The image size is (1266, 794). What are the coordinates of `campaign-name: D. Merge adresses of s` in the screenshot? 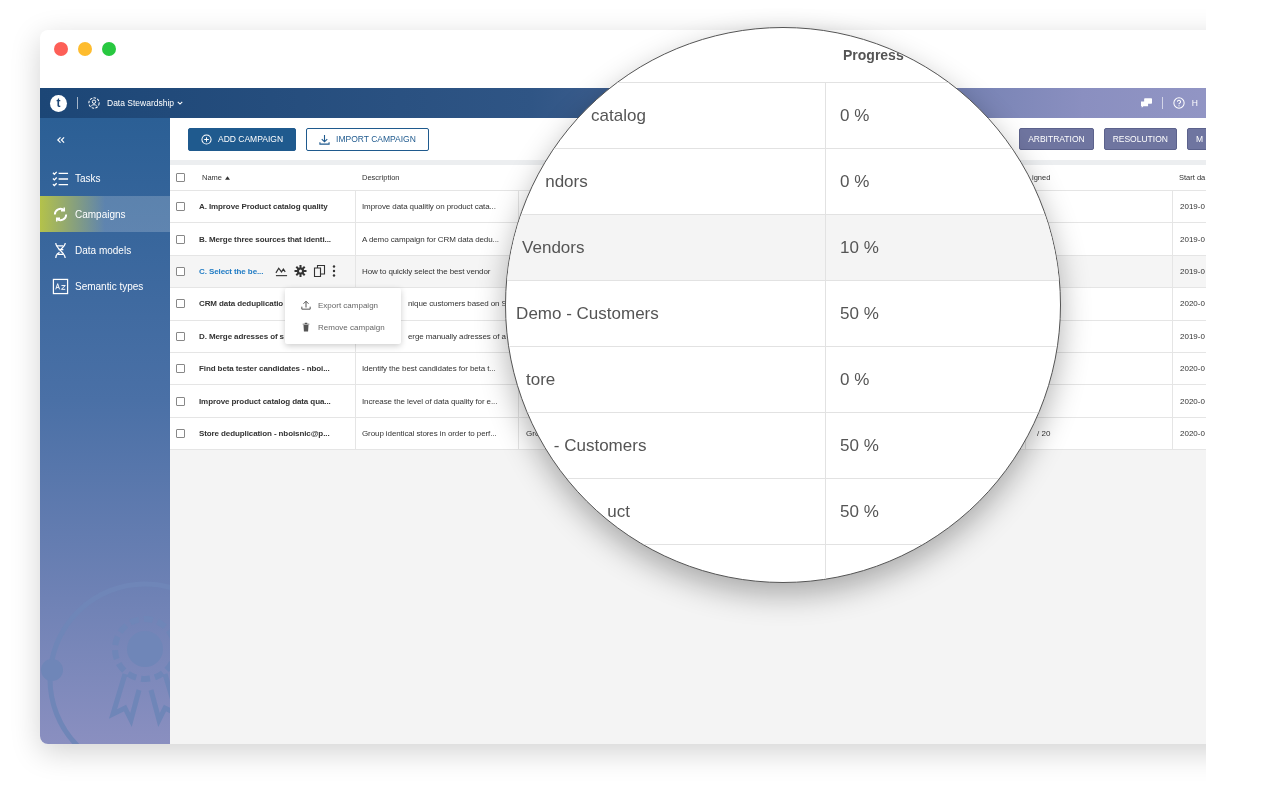 It's located at (241, 336).